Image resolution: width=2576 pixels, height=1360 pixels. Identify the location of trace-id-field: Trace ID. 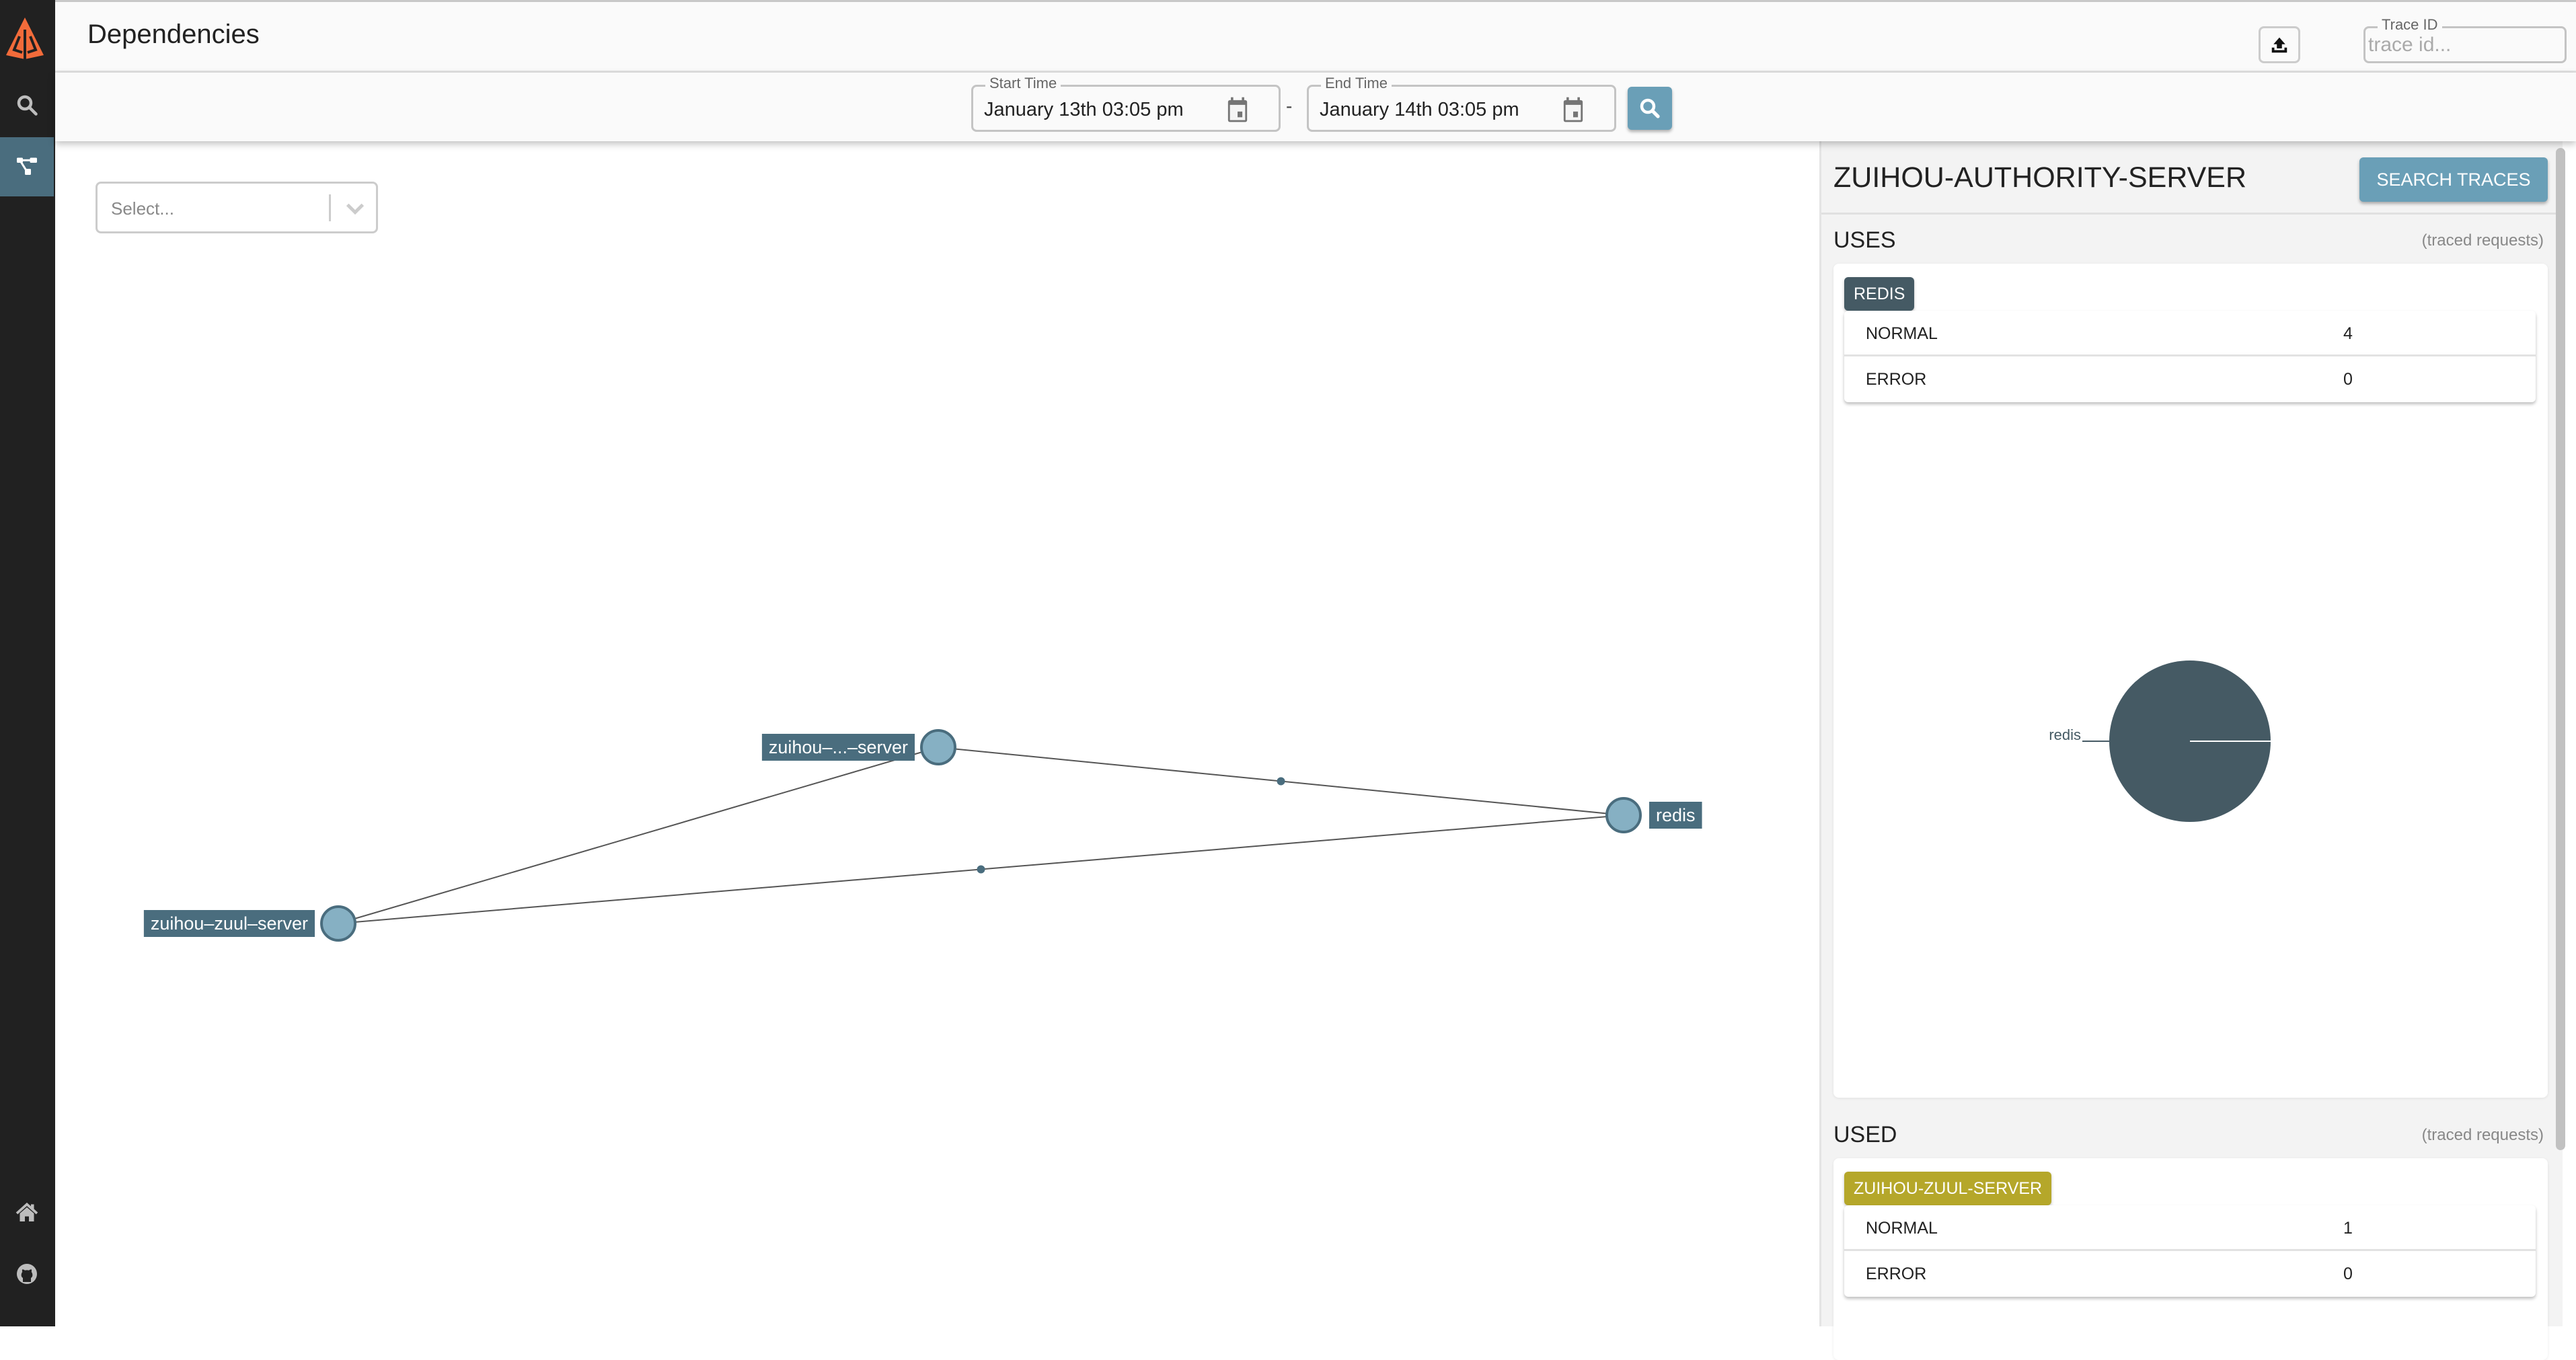
(2465, 39).